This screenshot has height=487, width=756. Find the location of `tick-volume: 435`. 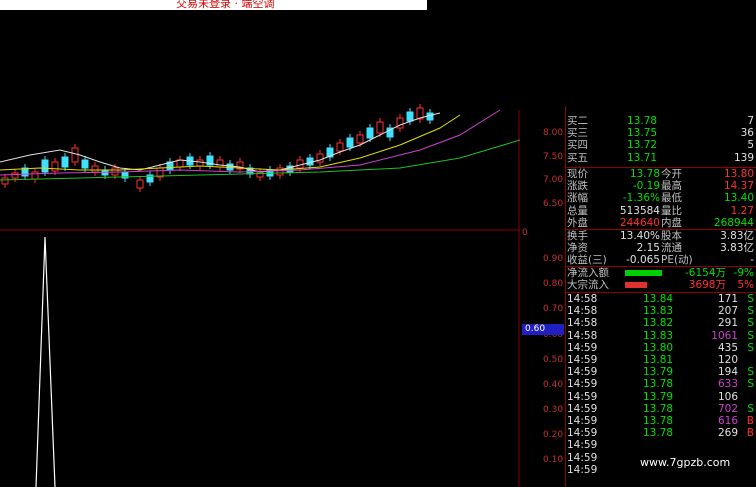

tick-volume: 435 is located at coordinates (727, 347).